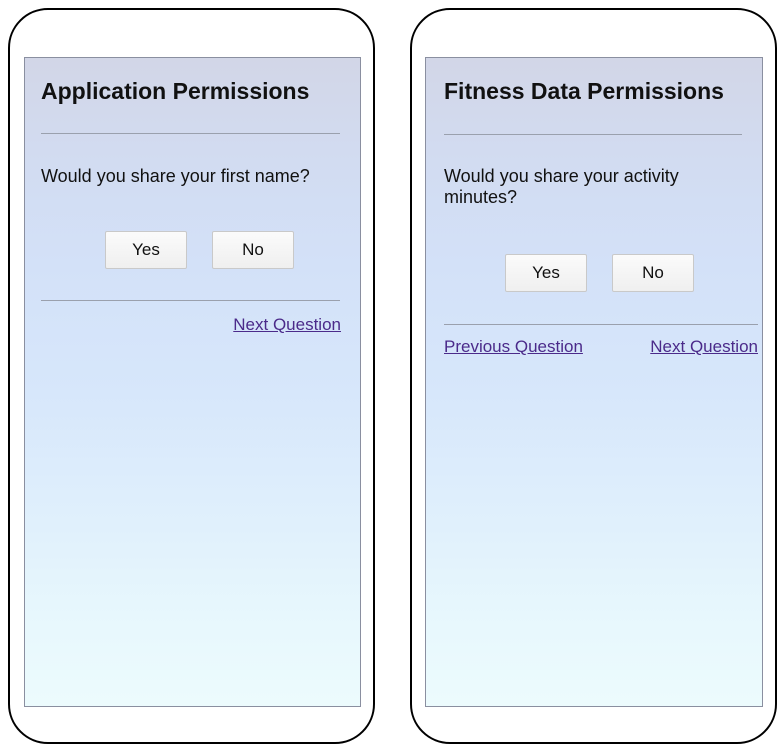 The image size is (778, 755). What do you see at coordinates (513, 347) in the screenshot?
I see `previous-question-link: Previous Question` at bounding box center [513, 347].